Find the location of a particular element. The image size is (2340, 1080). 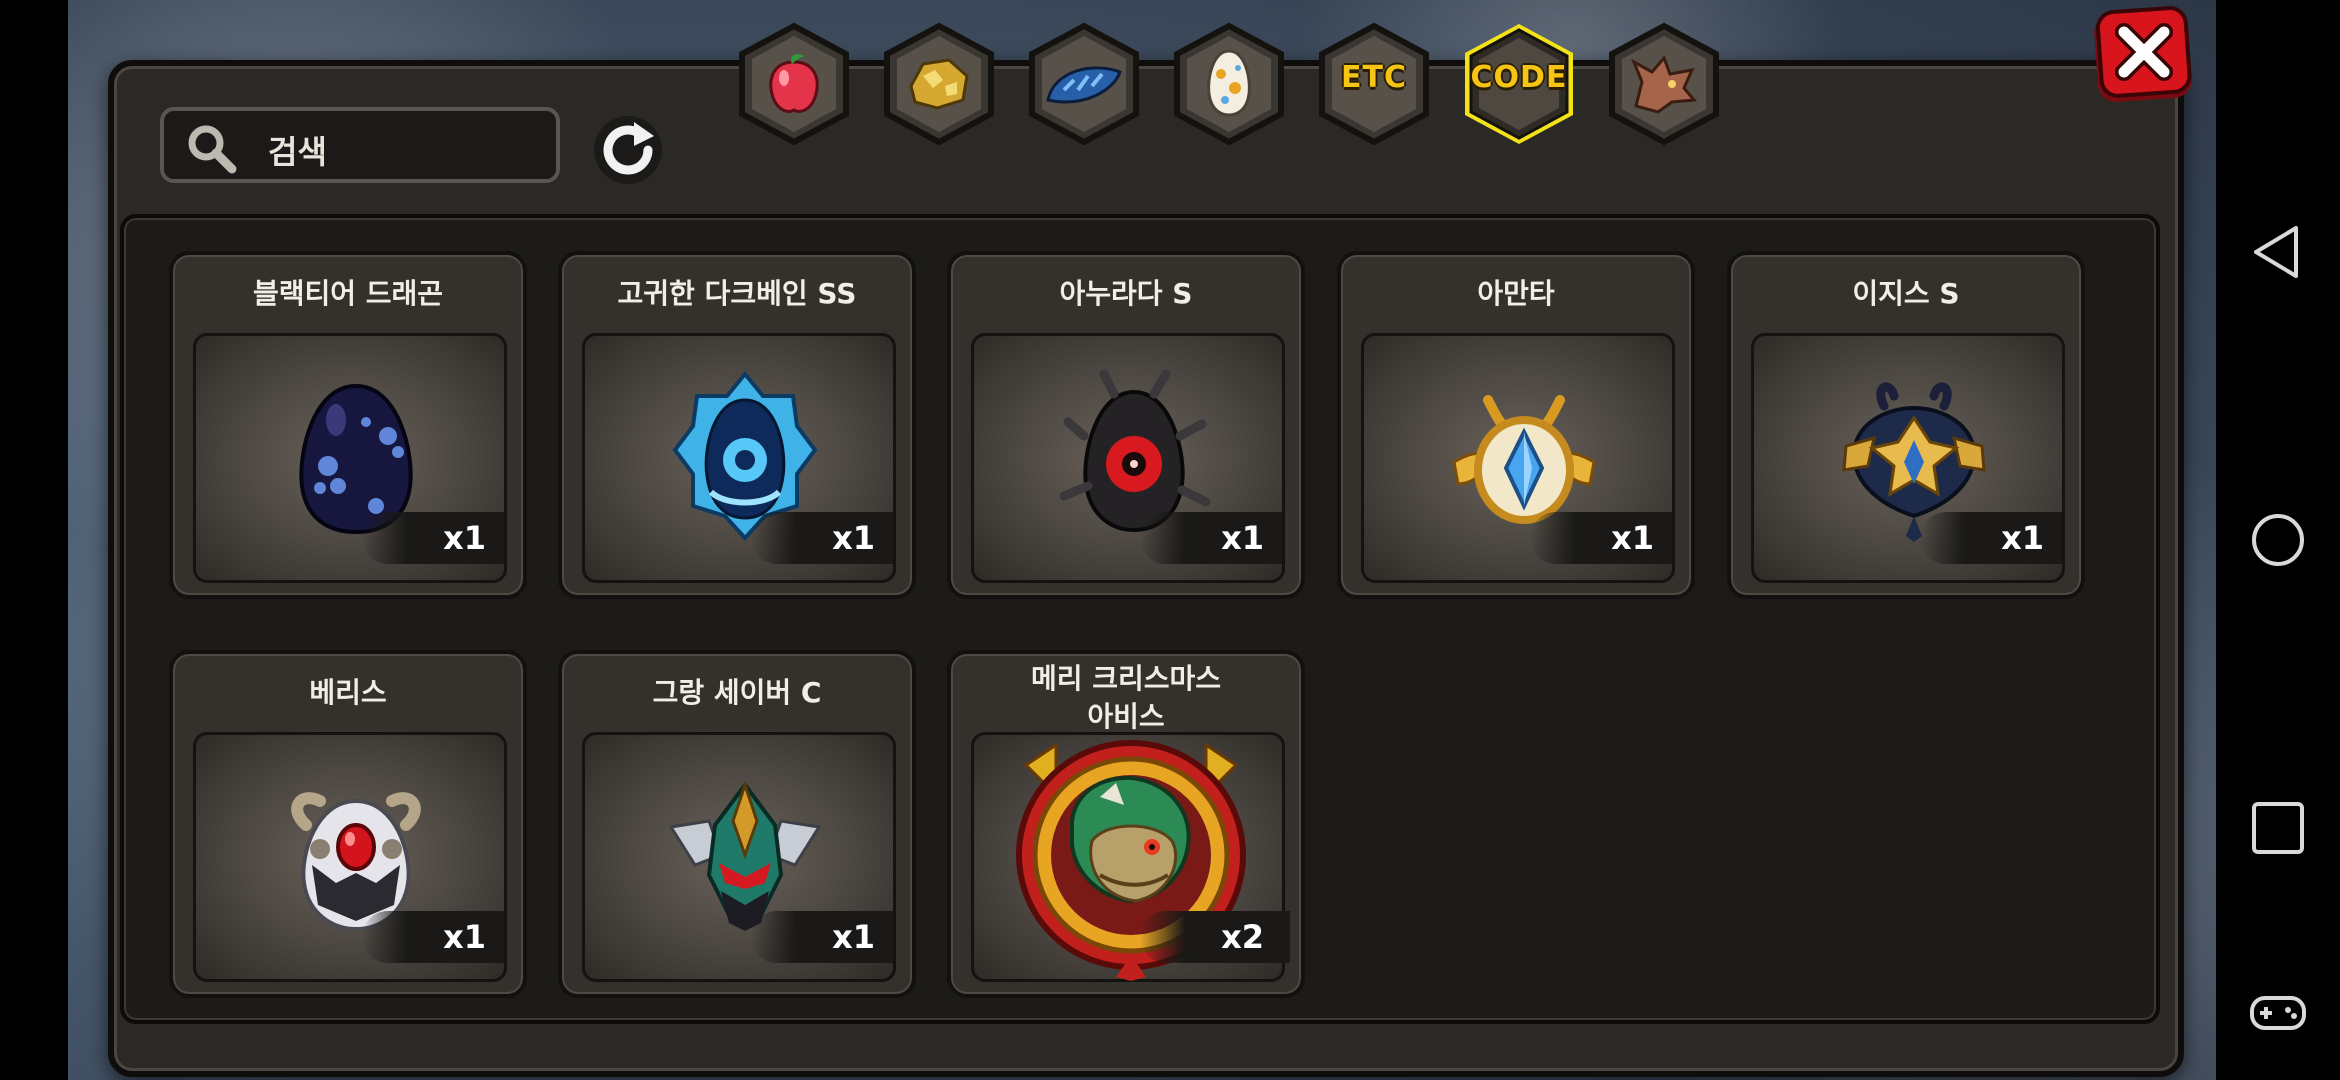

item-title: 베리스 is located at coordinates (348, 692).